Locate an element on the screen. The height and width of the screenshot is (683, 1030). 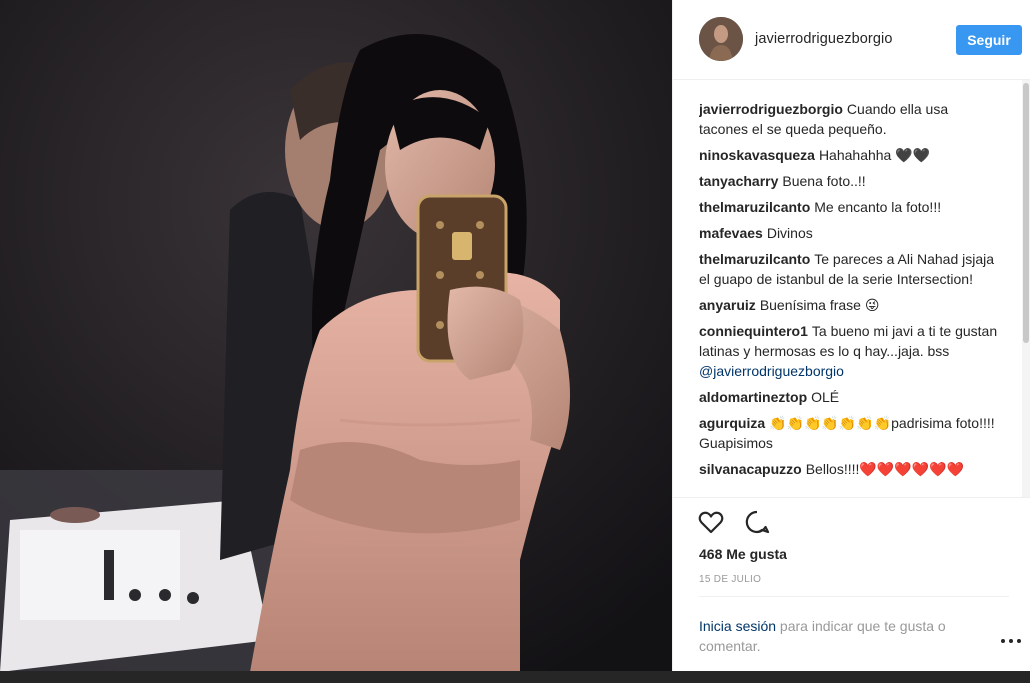
comment-item: silvanacapuzzo Bellos!!!!❤️❤️❤️❤️❤️❤️ is located at coordinates (850, 469).